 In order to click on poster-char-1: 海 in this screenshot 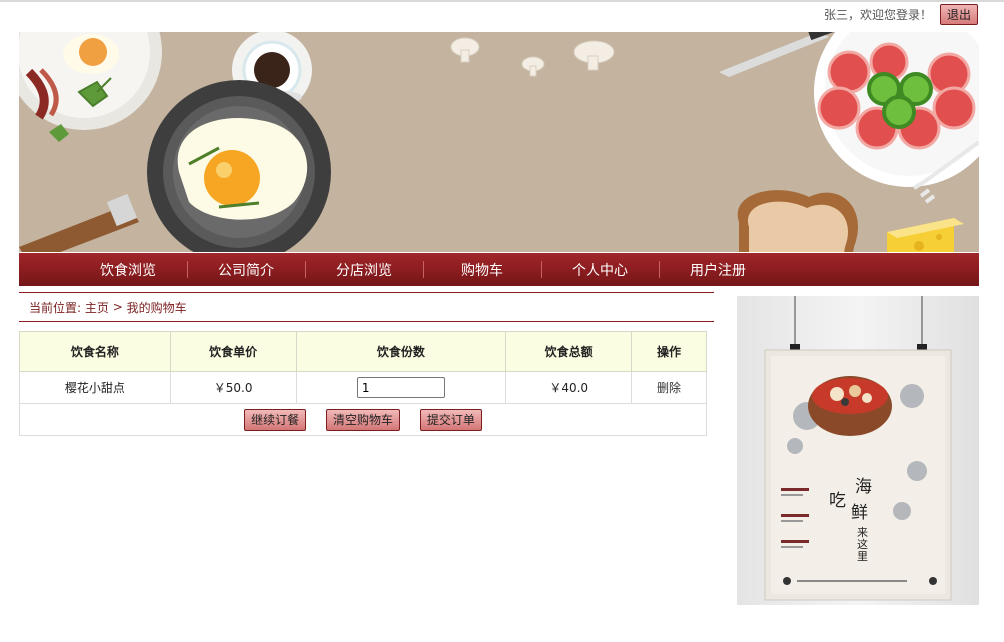, I will do `click(863, 487)`.